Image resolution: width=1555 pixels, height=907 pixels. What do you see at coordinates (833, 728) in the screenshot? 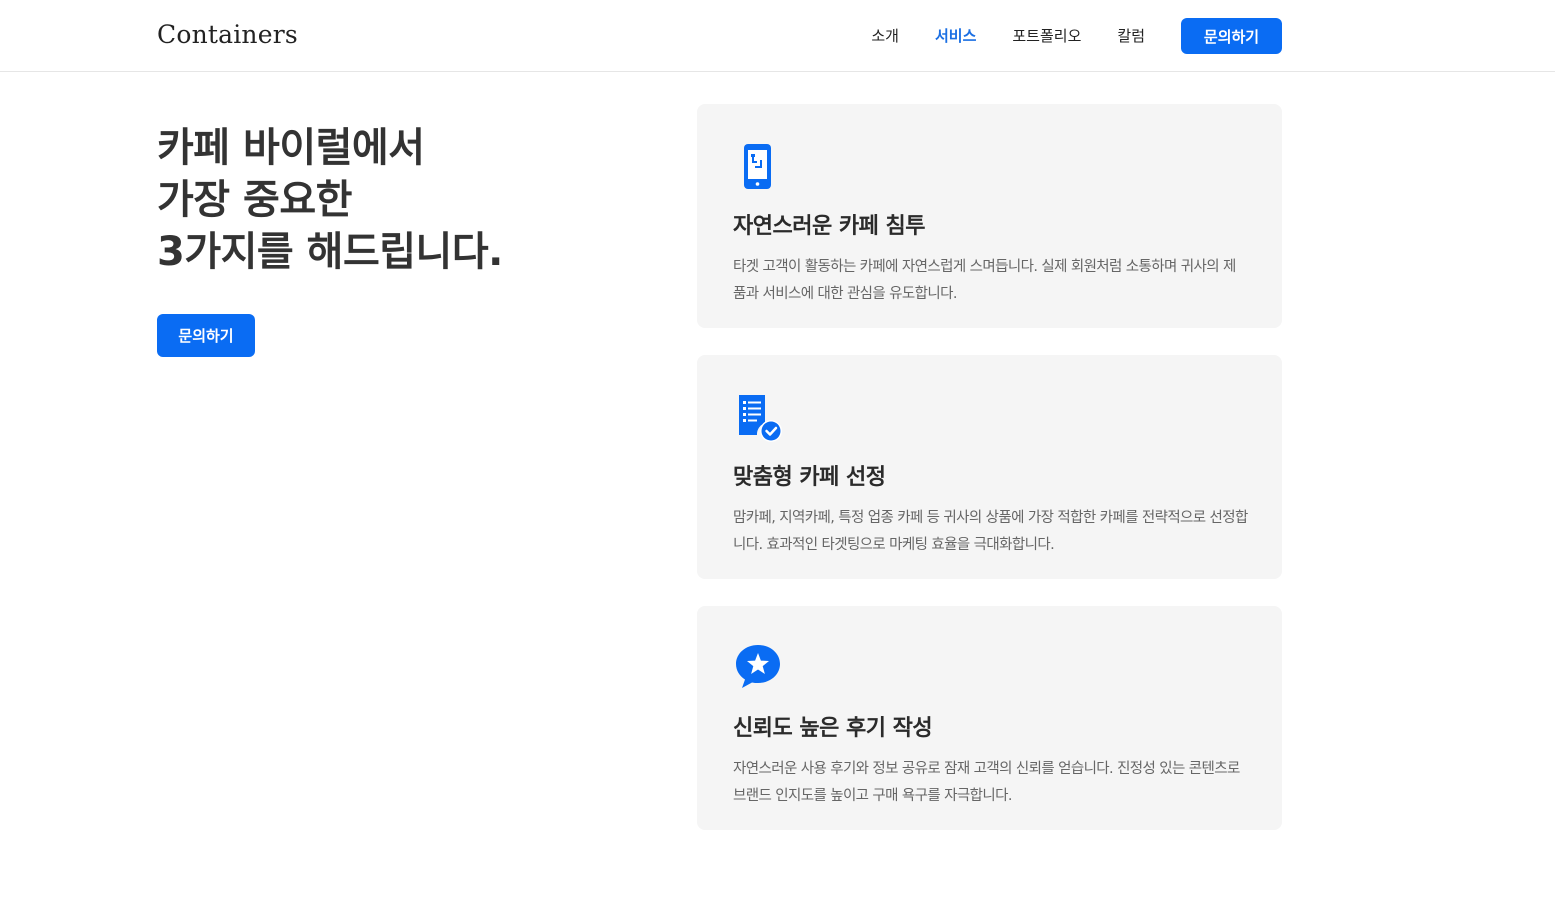
I see `card-title: 신뢰도 높은 후기 작성` at bounding box center [833, 728].